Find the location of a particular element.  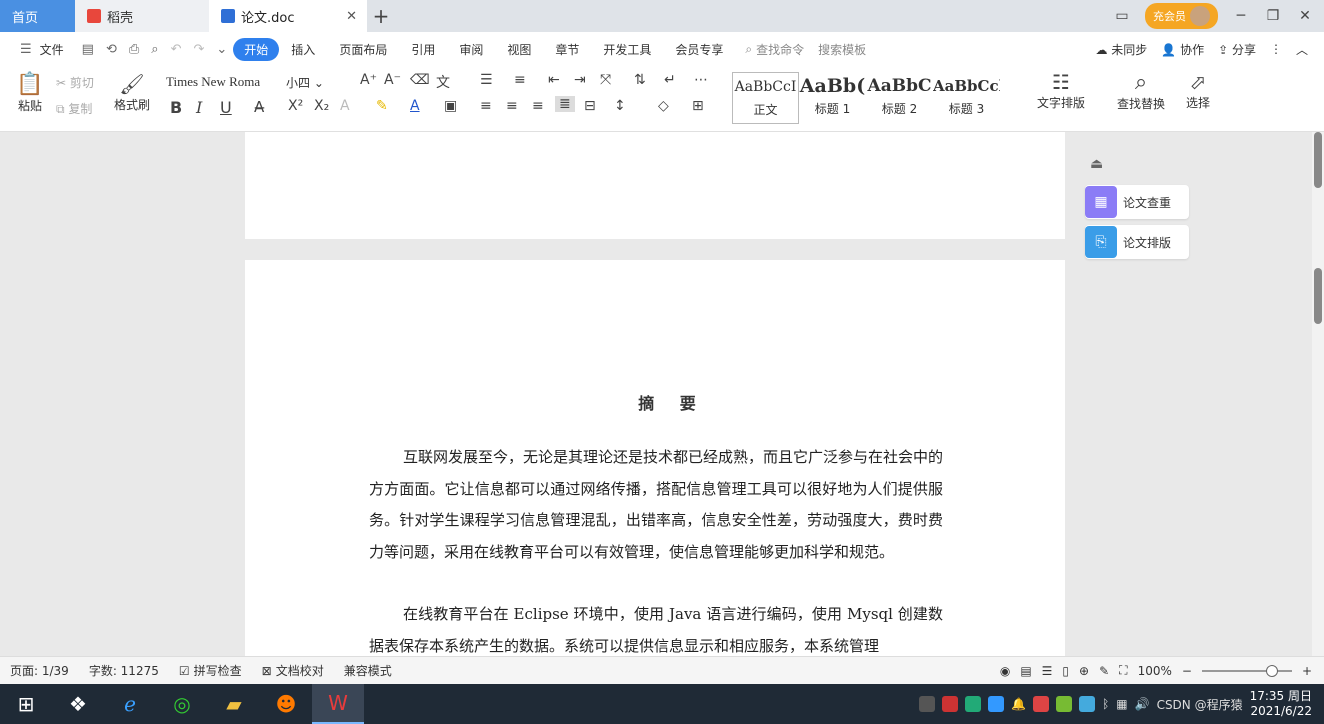

browser-360-icon: ◎ is located at coordinates (182, 704).